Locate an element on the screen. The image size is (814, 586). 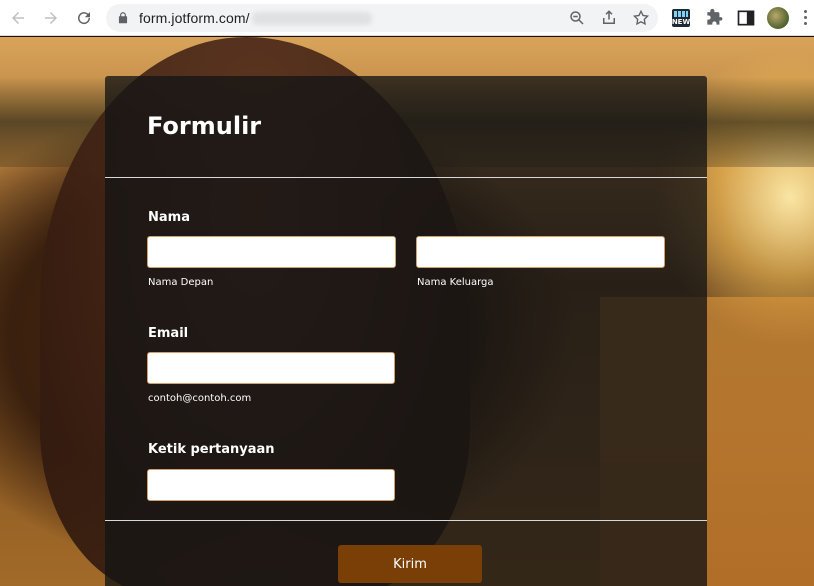
first-name-input is located at coordinates (271, 252).